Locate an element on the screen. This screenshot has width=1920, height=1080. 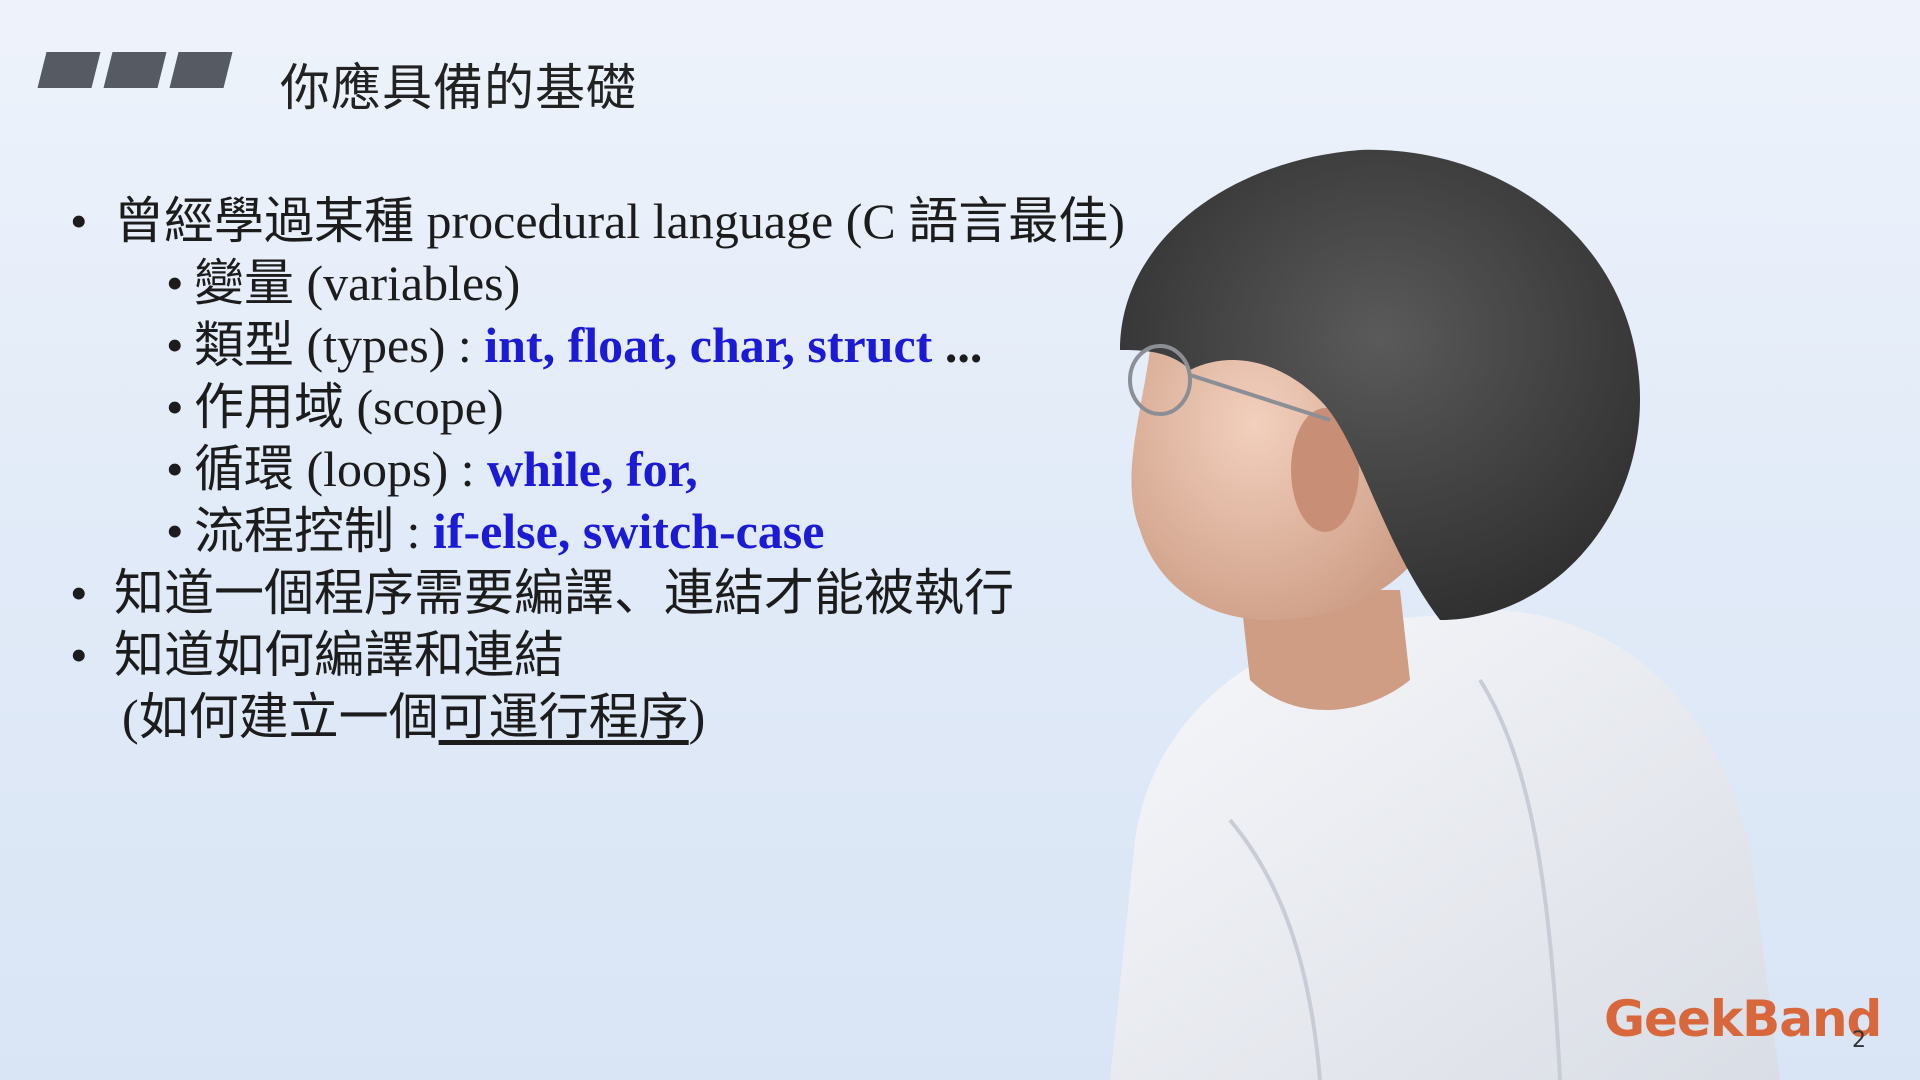
underlined-executable: 可運行程序 is located at coordinates (563, 717).